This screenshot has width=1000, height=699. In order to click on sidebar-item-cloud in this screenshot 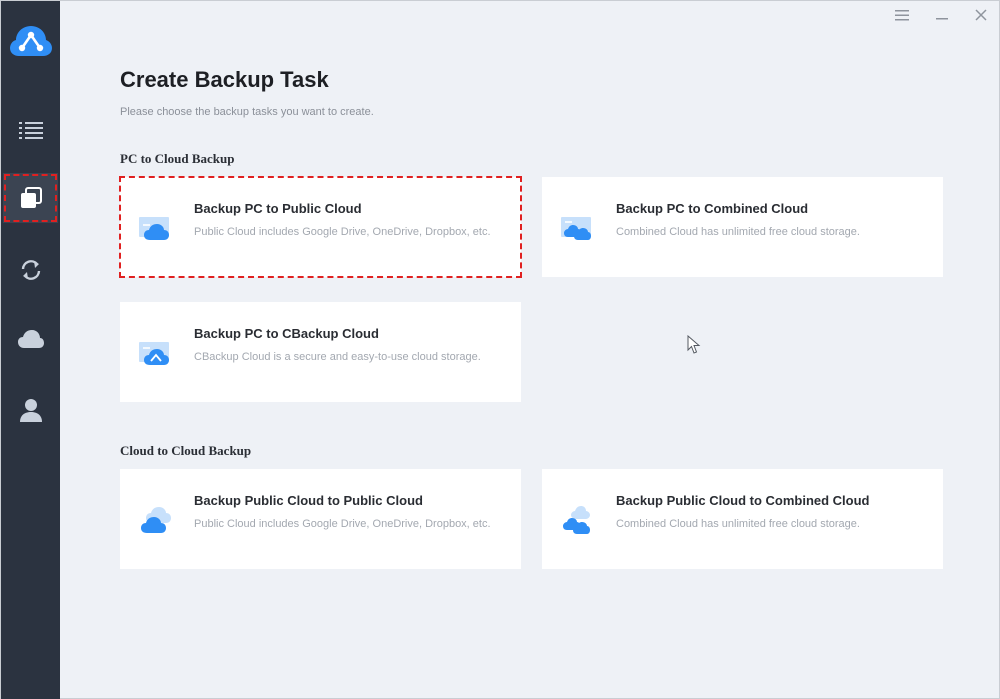, I will do `click(30, 339)`.